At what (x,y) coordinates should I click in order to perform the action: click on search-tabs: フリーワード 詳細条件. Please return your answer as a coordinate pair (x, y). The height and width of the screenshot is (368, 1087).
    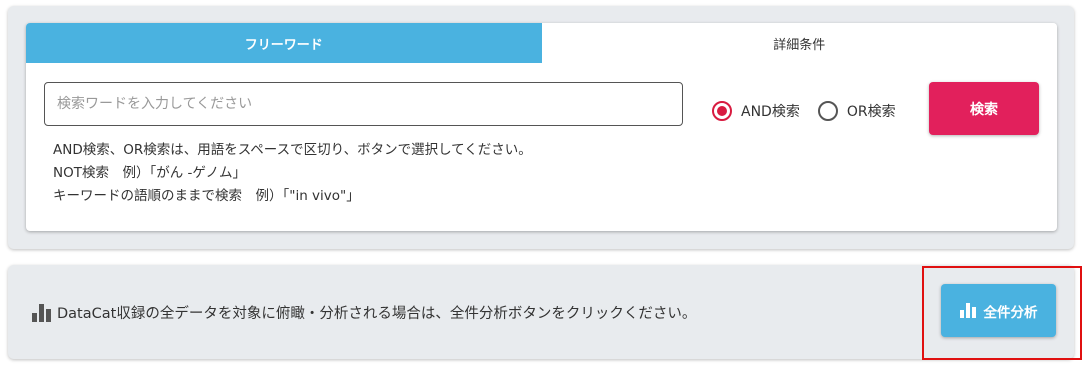
    Looking at the image, I should click on (541, 43).